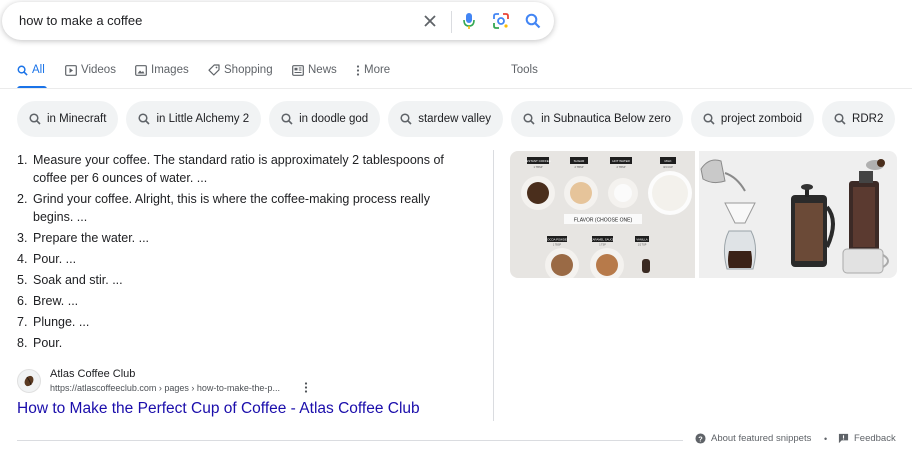  What do you see at coordinates (843, 438) in the screenshot?
I see `feedback-icon` at bounding box center [843, 438].